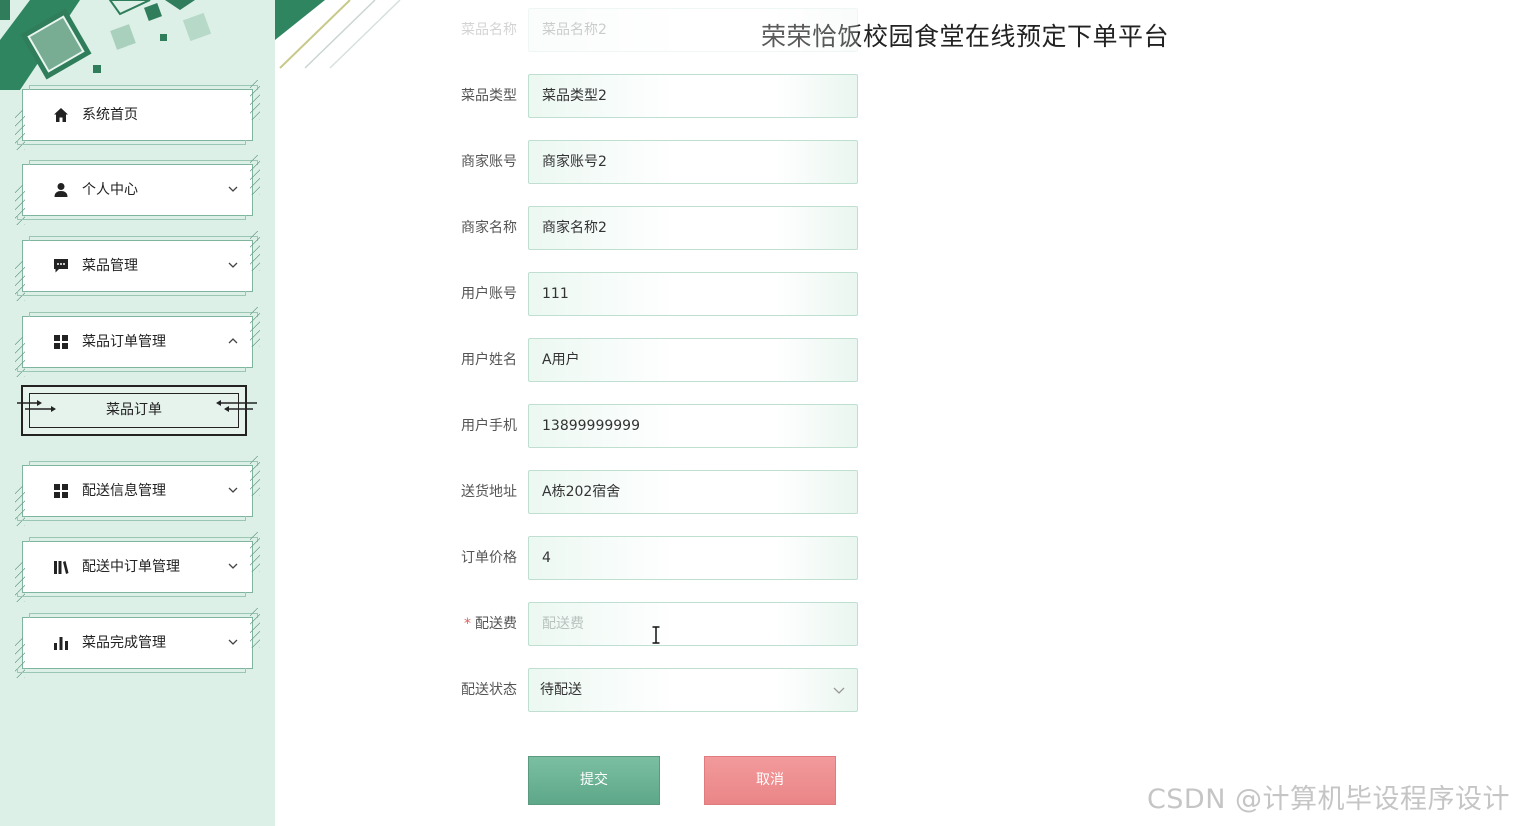  I want to click on form-row-dish-name: 菜品名称 菜品名称2, so click(650, 30).